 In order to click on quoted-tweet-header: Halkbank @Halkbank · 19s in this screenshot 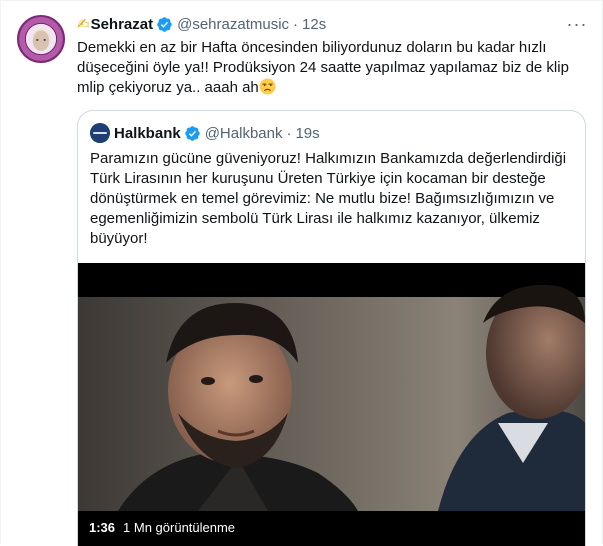, I will do `click(205, 133)`.